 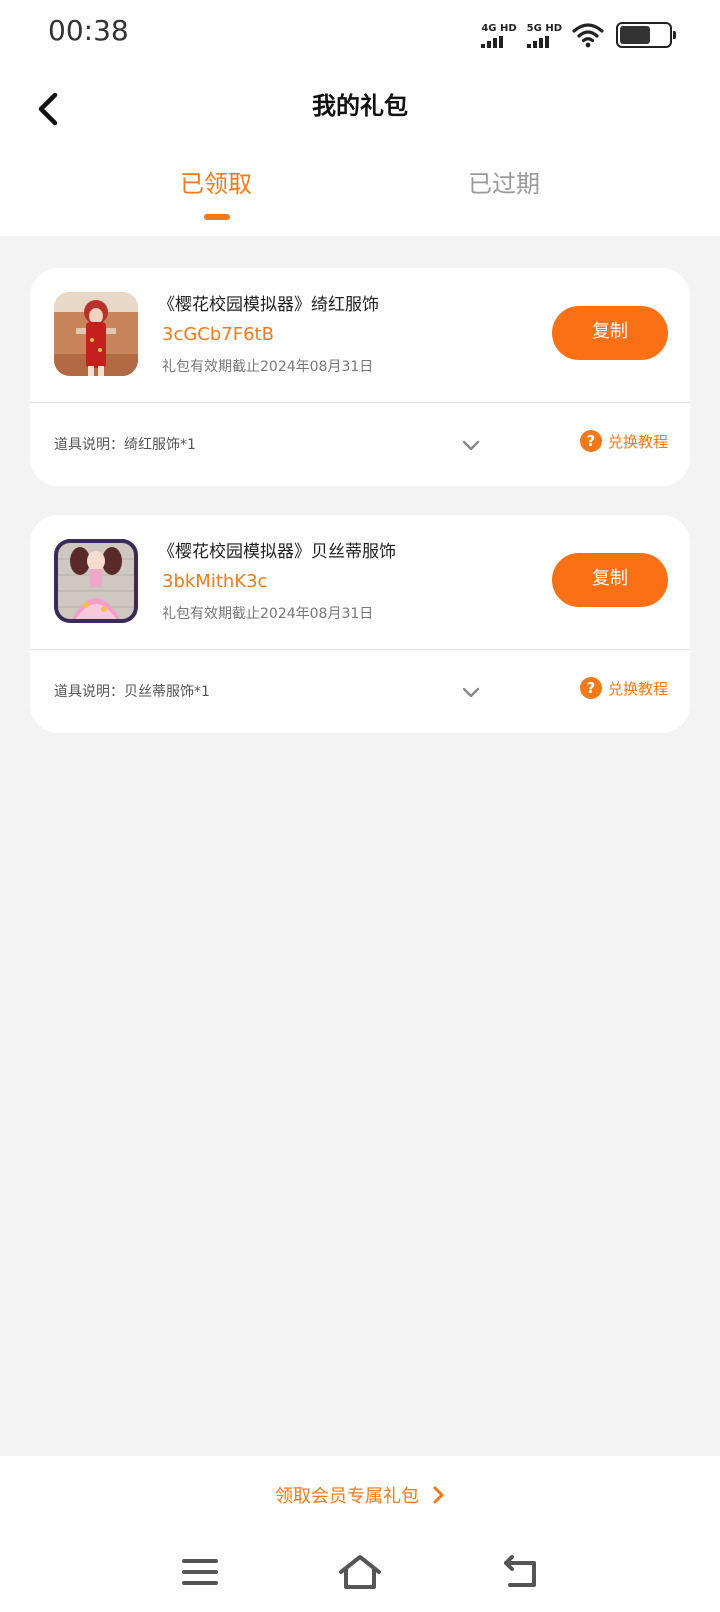 I want to click on status-bar: 00:38 4G HD 5G HD, so click(x=360, y=32).